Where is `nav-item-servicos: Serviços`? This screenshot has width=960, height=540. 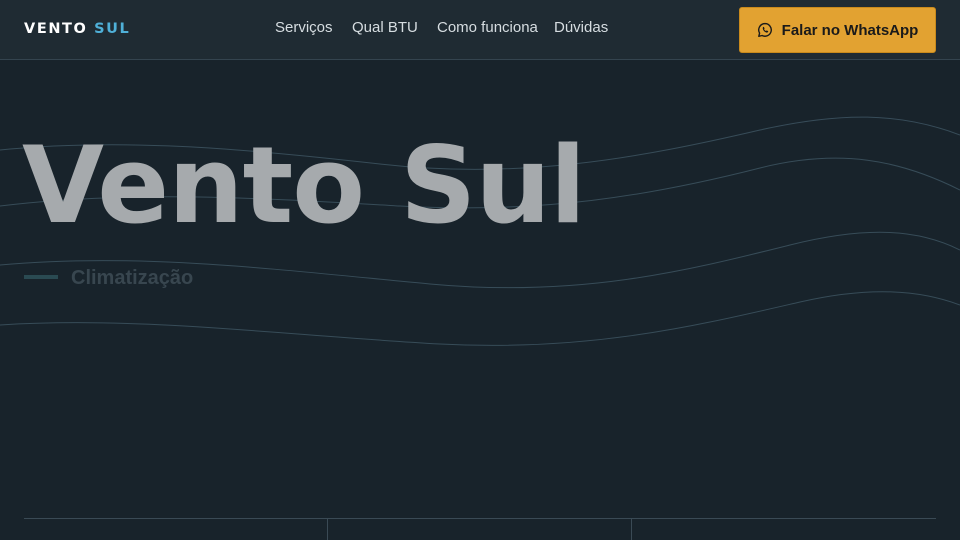
nav-item-servicos: Serviços is located at coordinates (304, 28).